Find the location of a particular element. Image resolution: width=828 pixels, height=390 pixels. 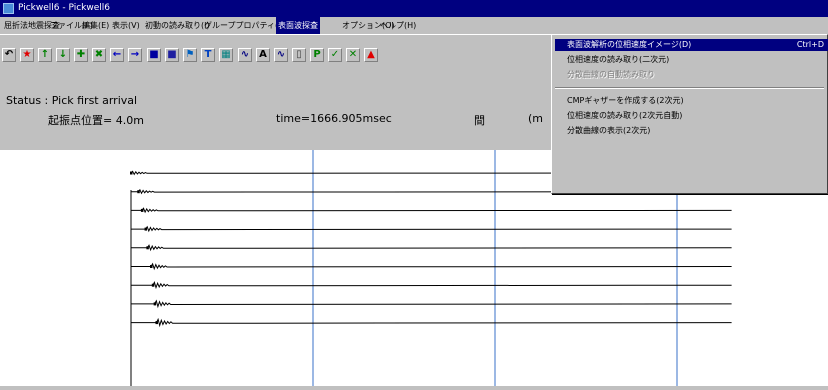

wave-icon: ∿ is located at coordinates (245, 55).